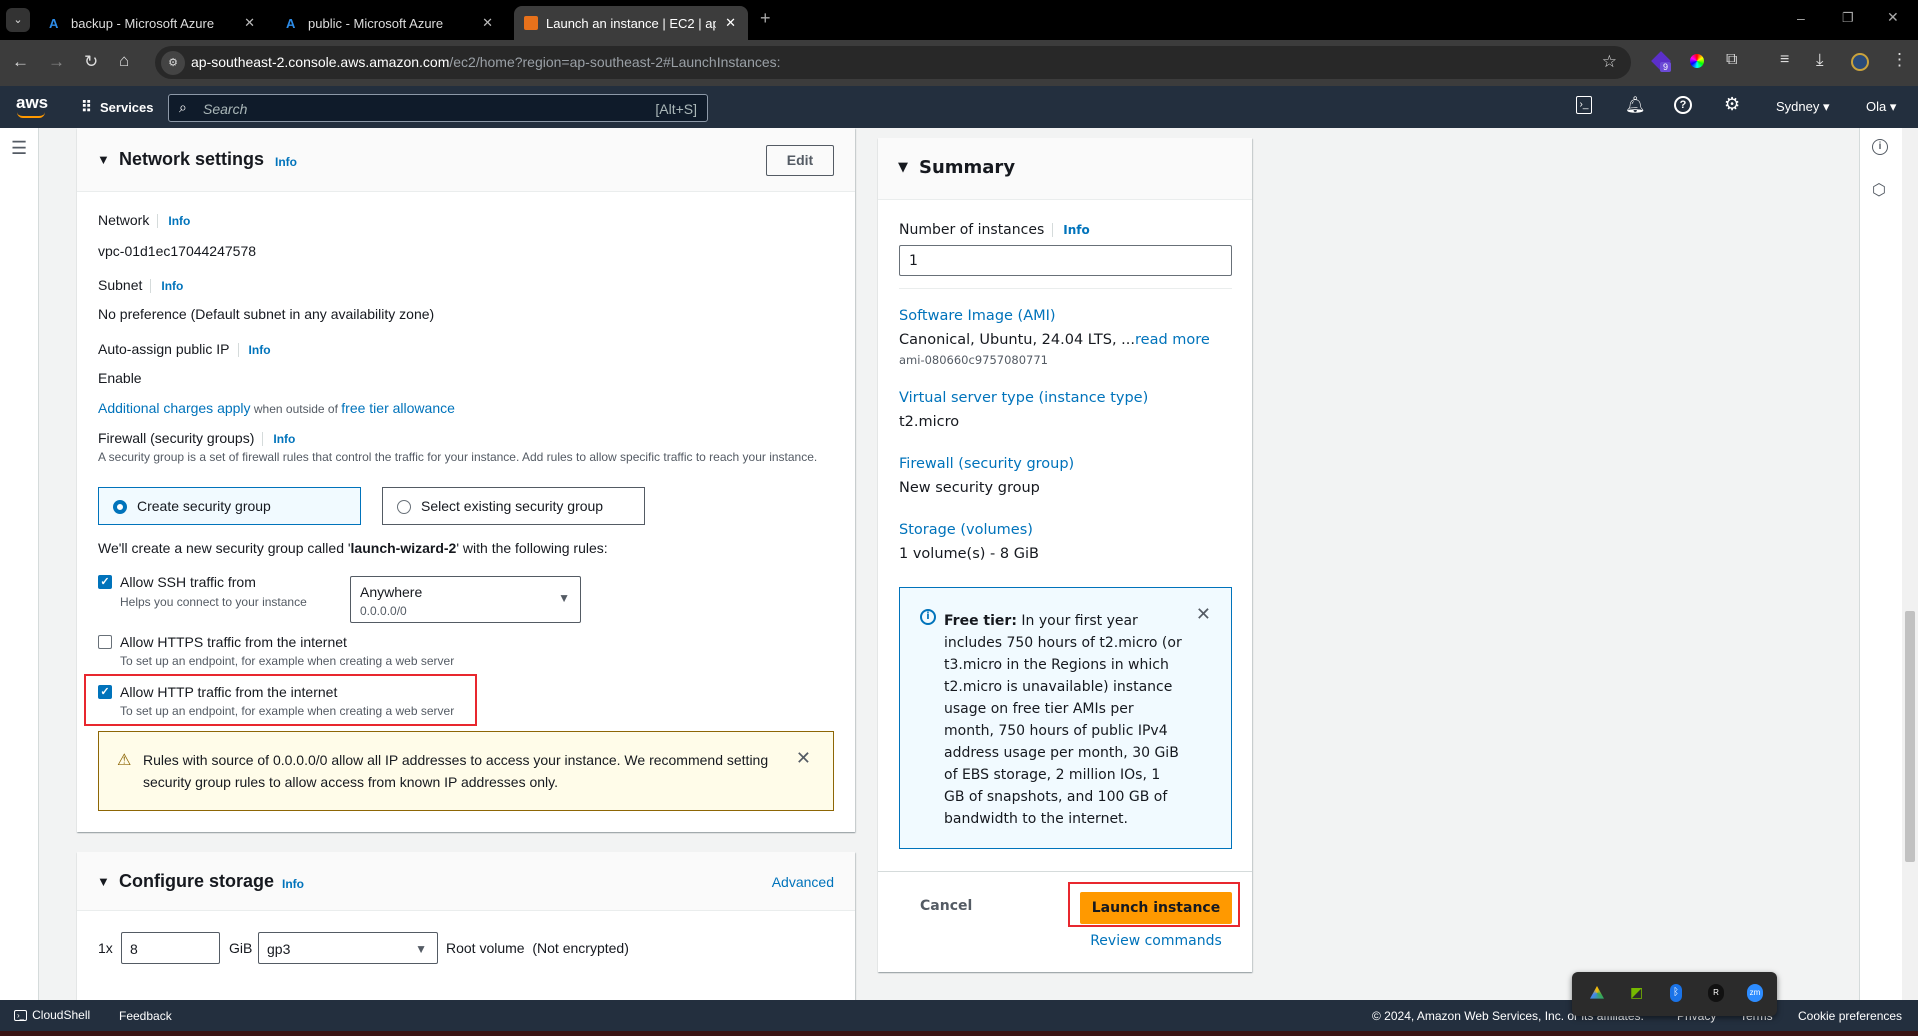 The height and width of the screenshot is (1036, 1918). I want to click on back-icon: ←, so click(20, 62).